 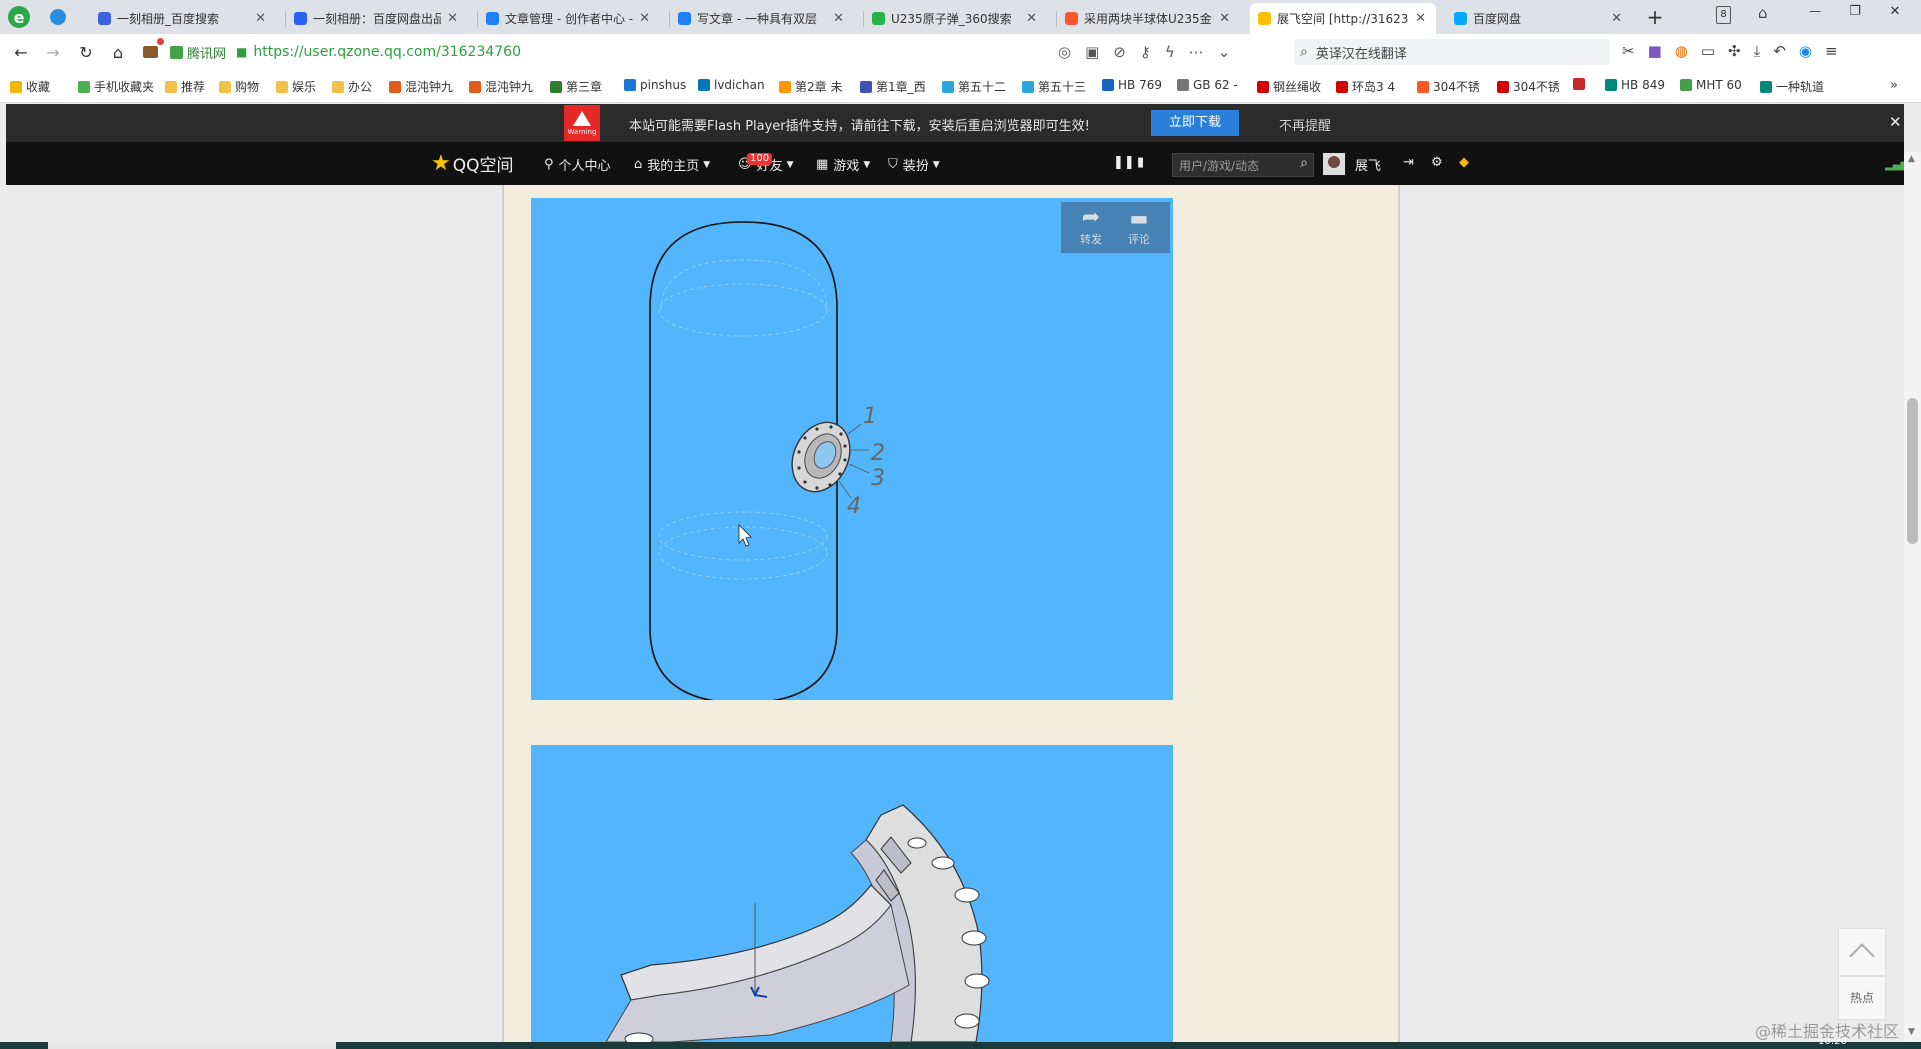 What do you see at coordinates (472, 163) in the screenshot?
I see `qzone-logo: ★ QQ空间` at bounding box center [472, 163].